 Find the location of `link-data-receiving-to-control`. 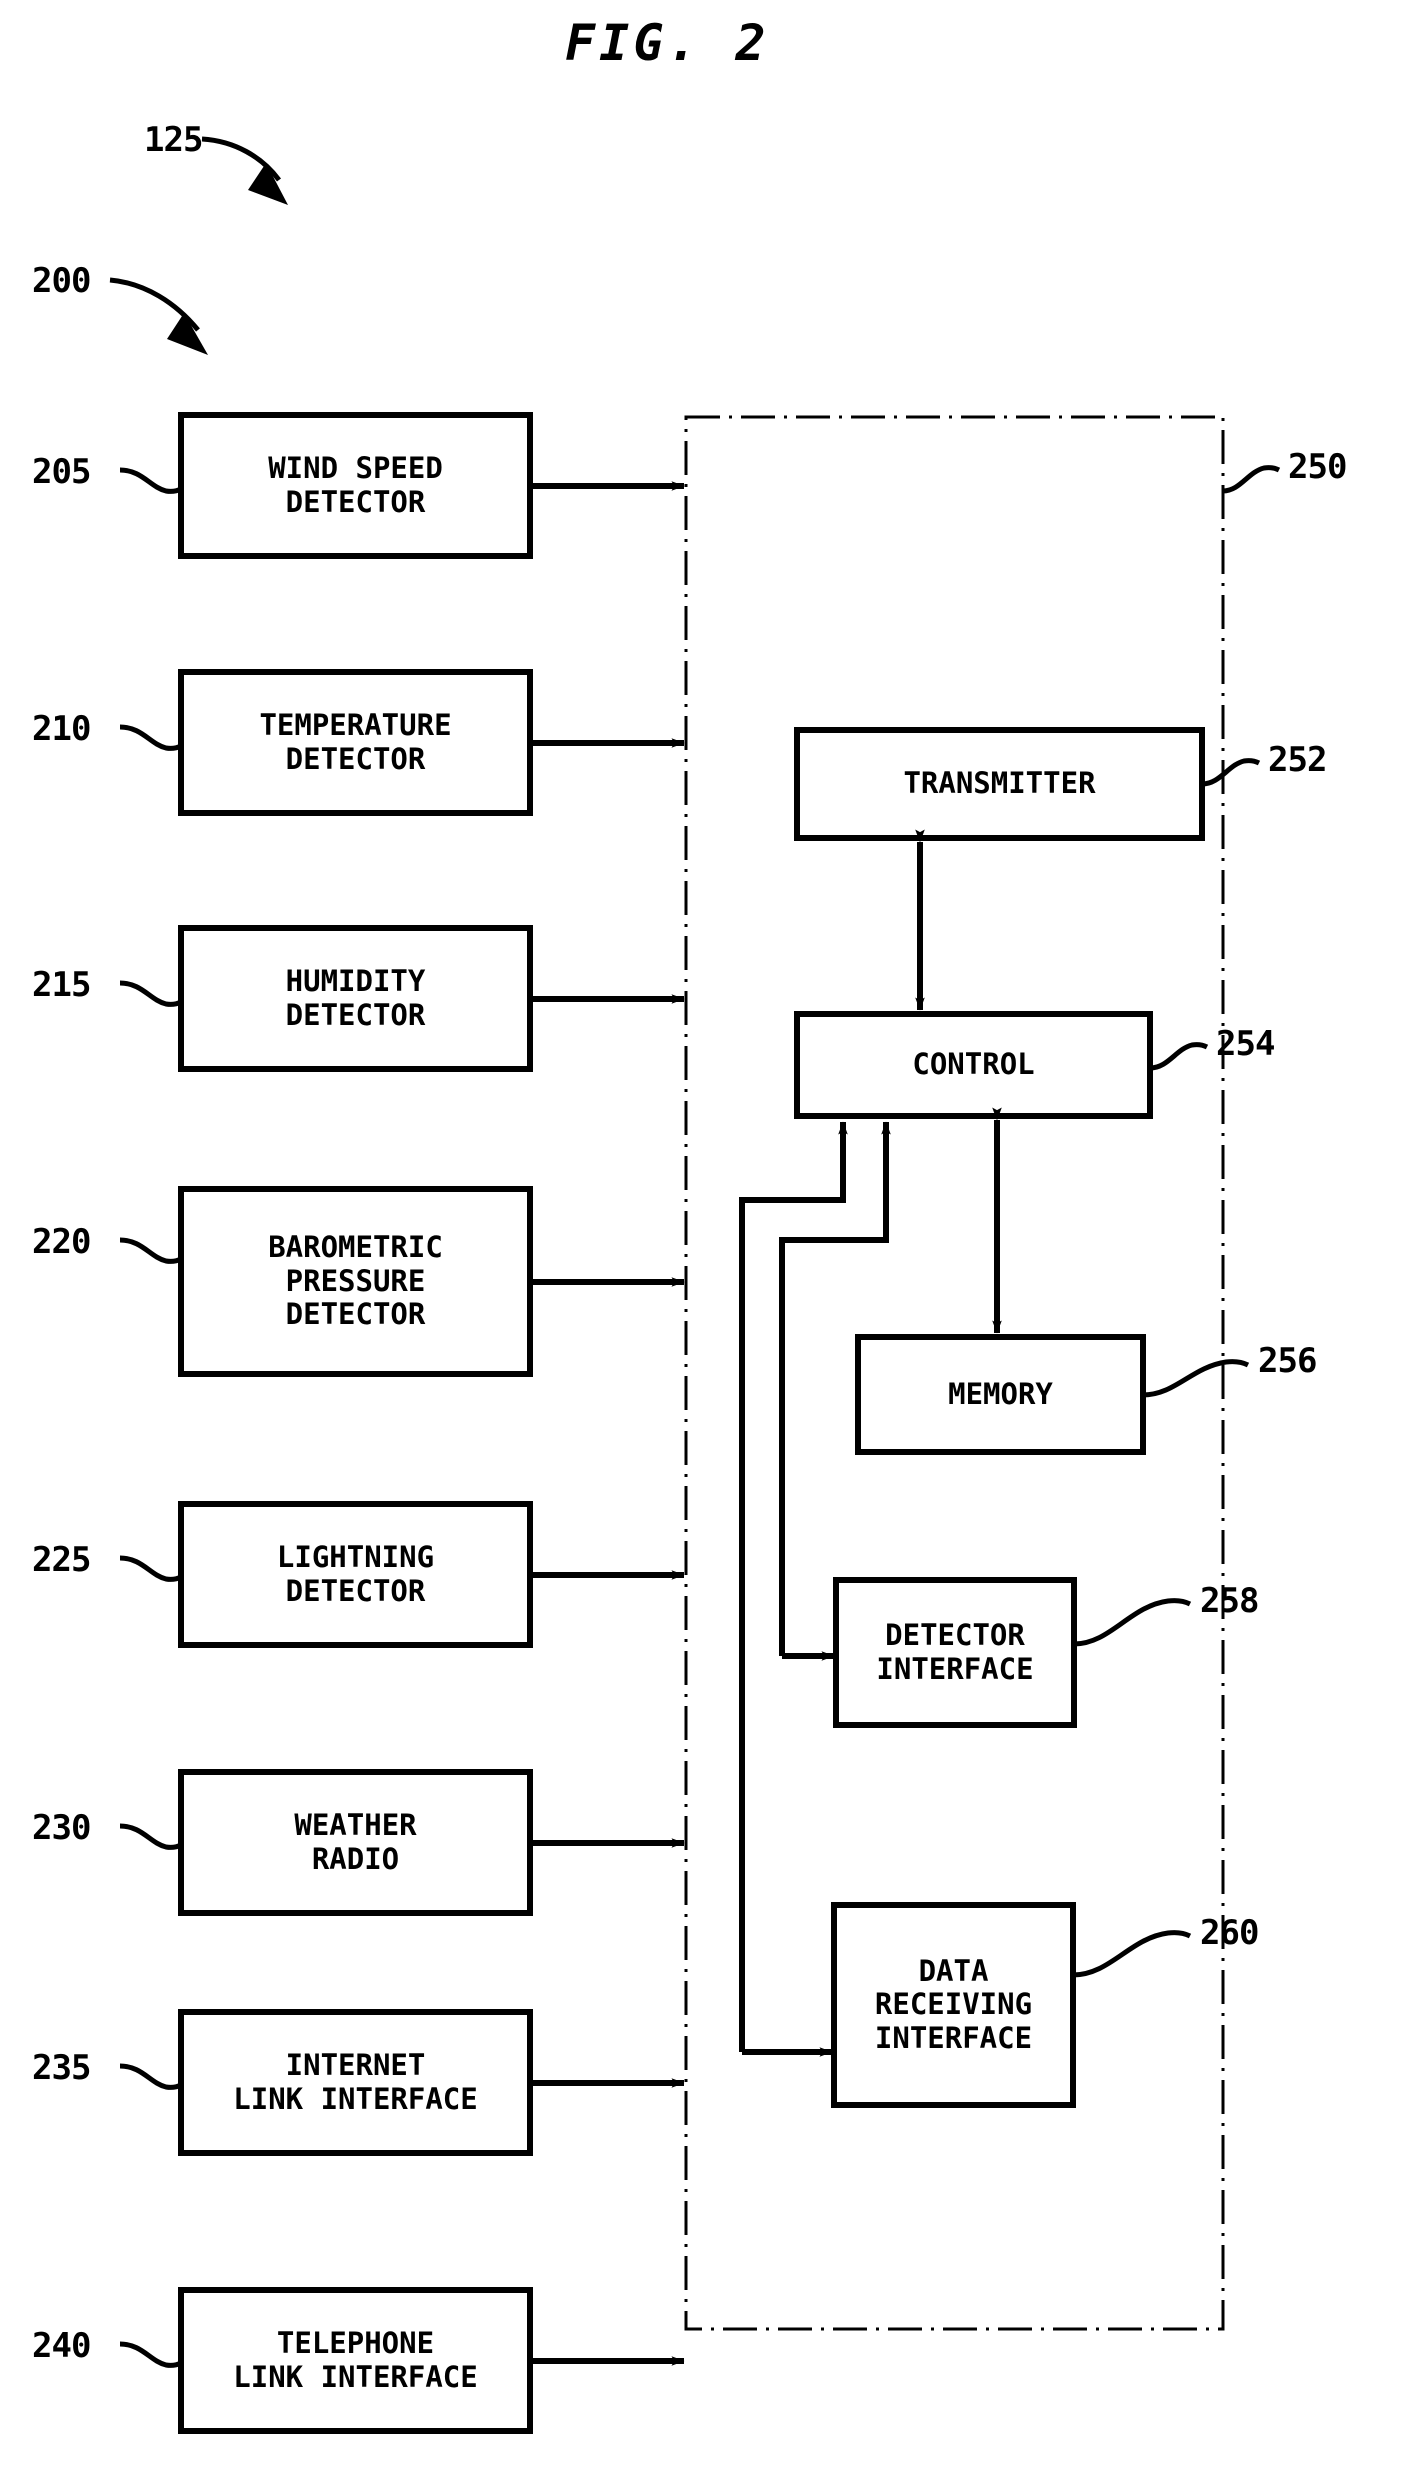

link-data-receiving-to-control is located at coordinates (793, 1586).